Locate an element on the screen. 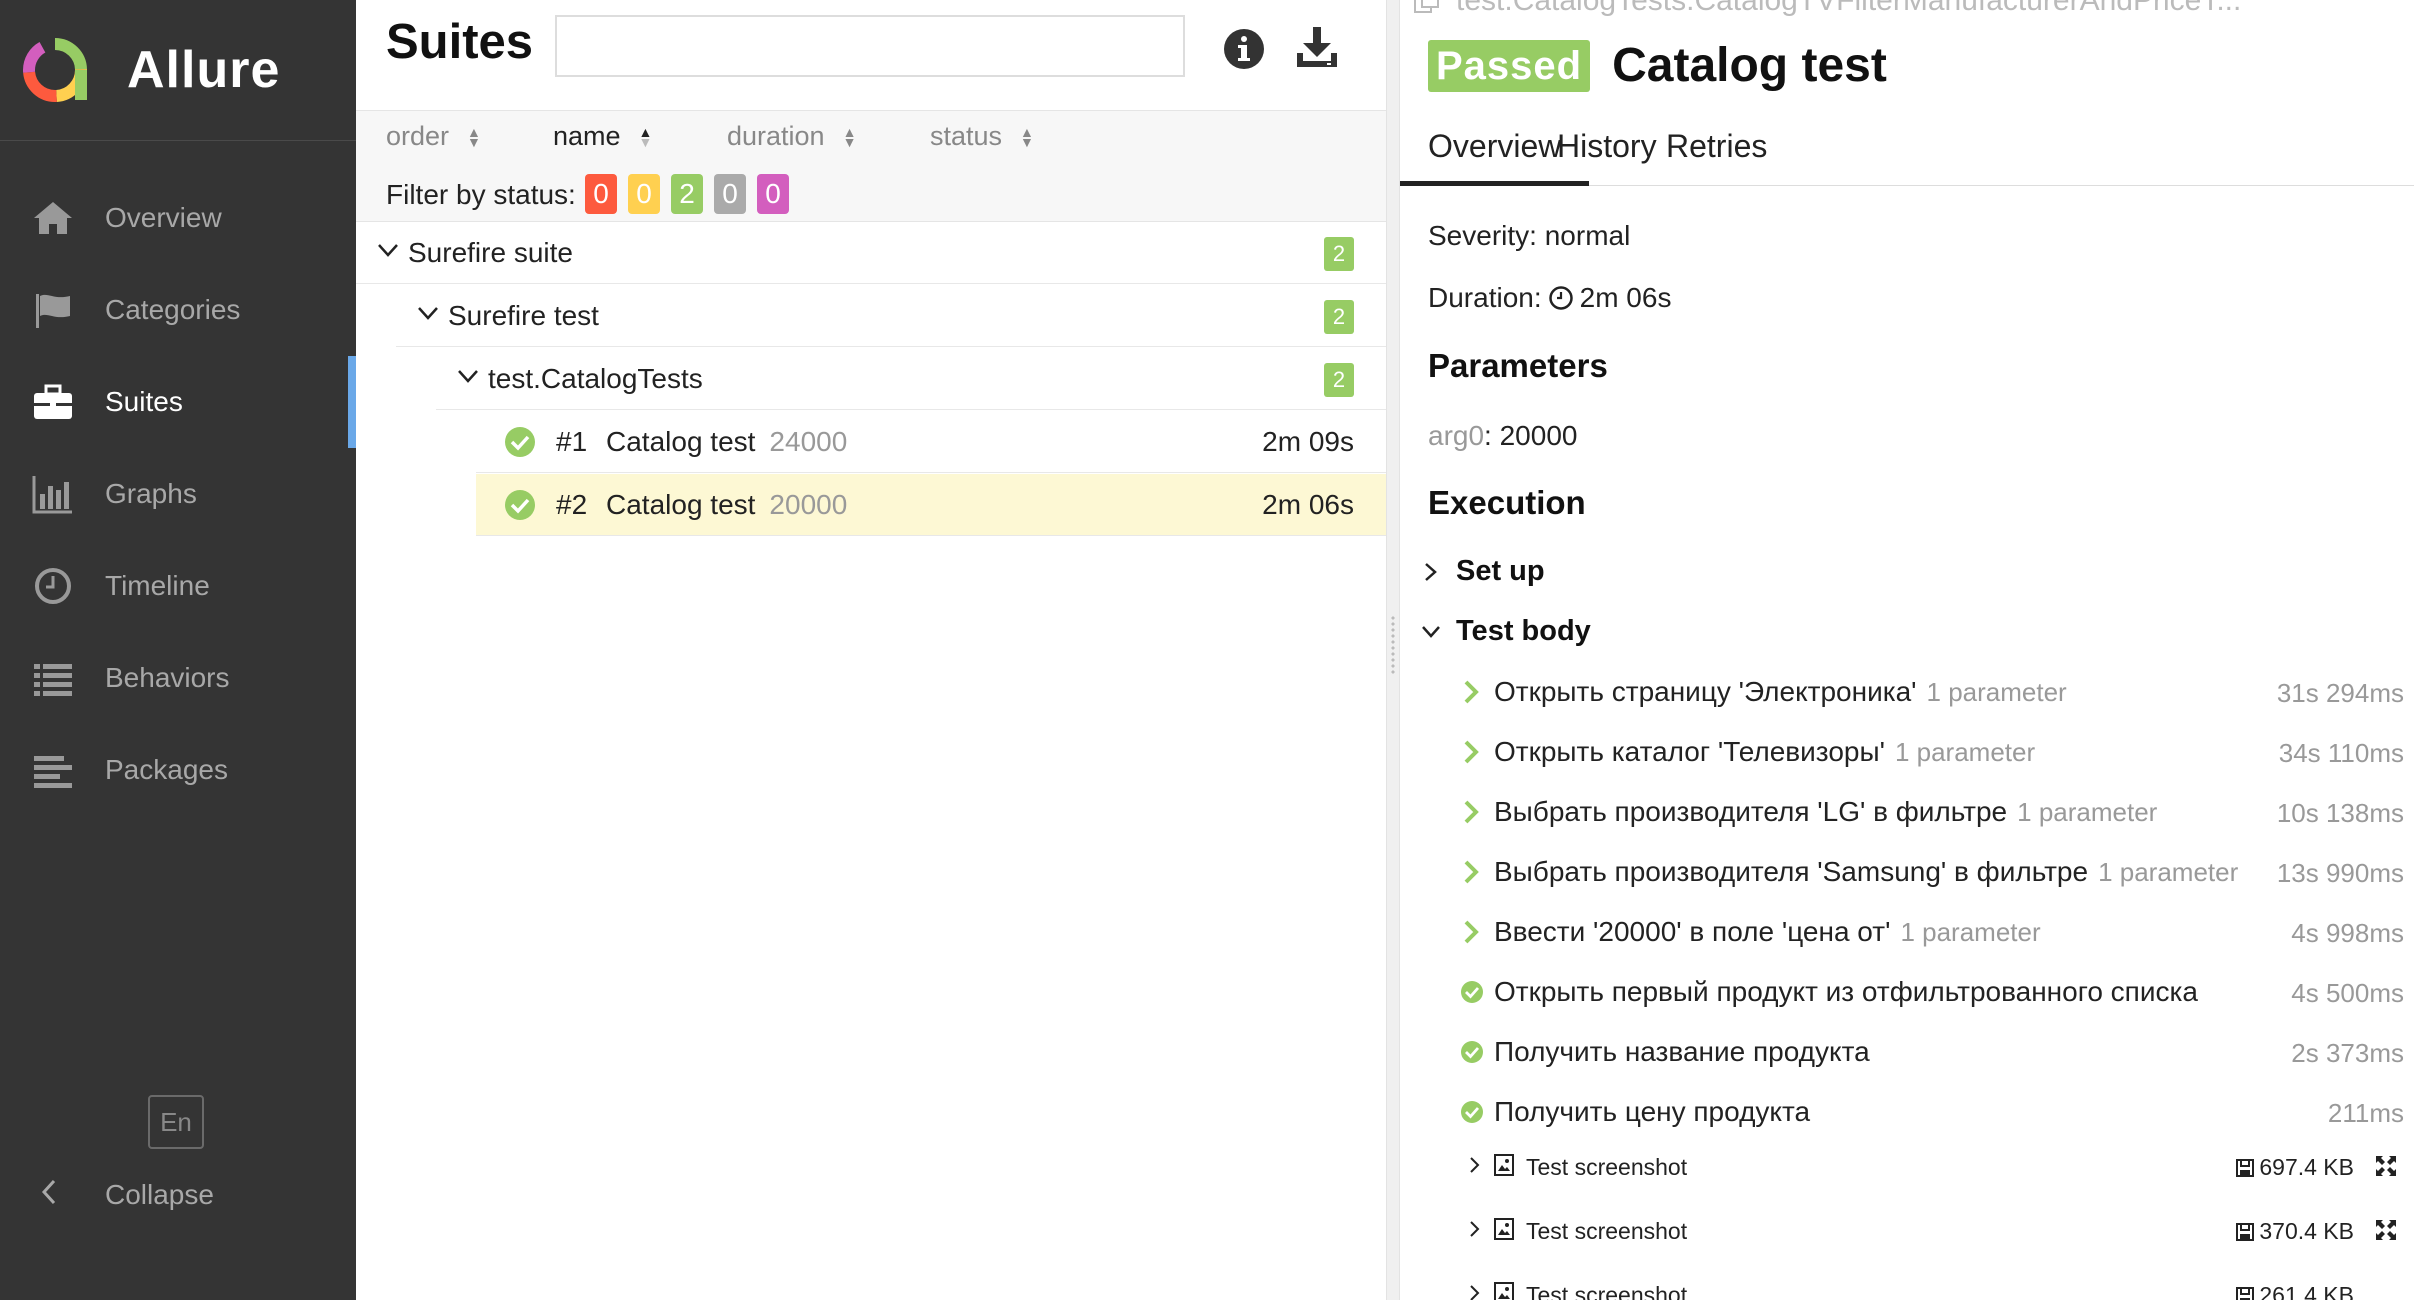  status-filter-failed: 0 is located at coordinates (601, 194).